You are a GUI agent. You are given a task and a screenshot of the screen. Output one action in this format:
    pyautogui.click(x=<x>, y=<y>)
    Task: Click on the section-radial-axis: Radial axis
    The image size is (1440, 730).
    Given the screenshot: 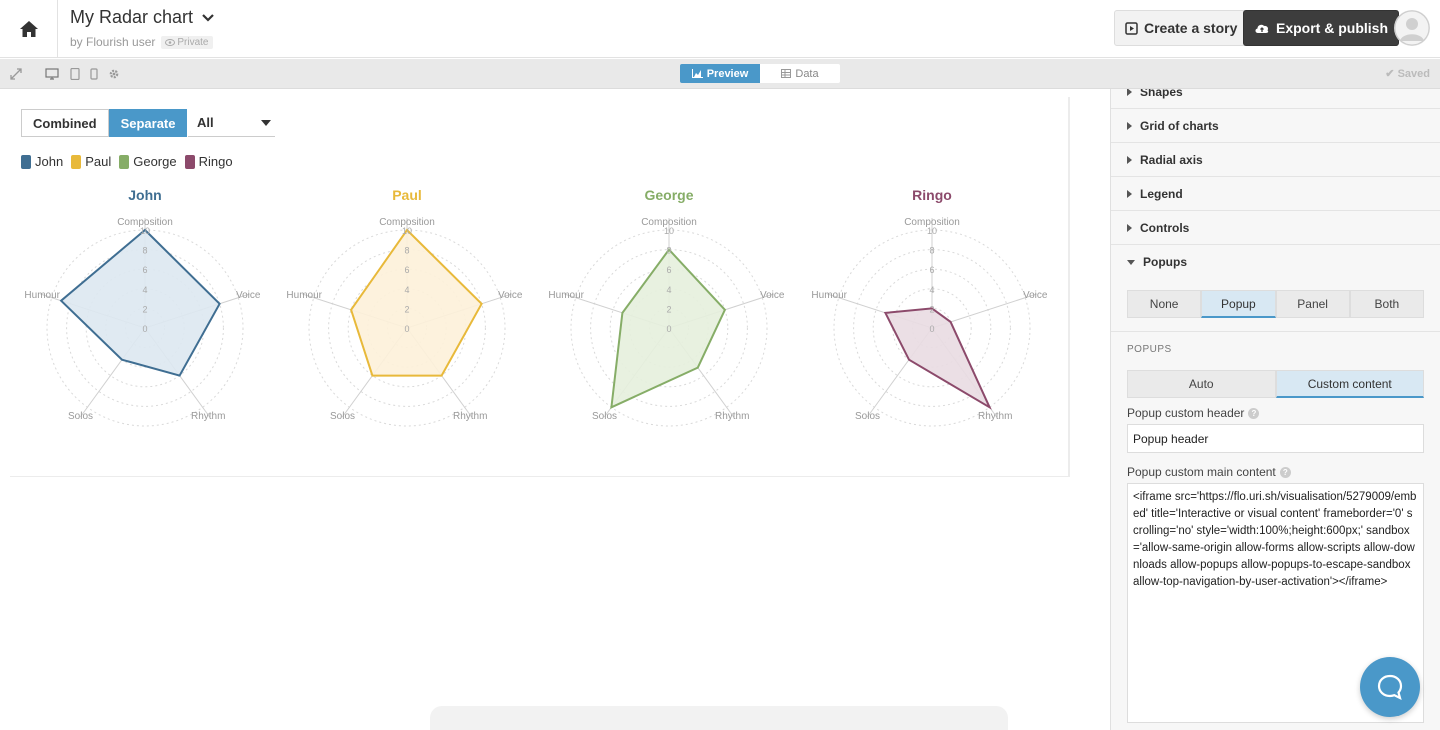 What is the action you would take?
    pyautogui.click(x=1275, y=160)
    